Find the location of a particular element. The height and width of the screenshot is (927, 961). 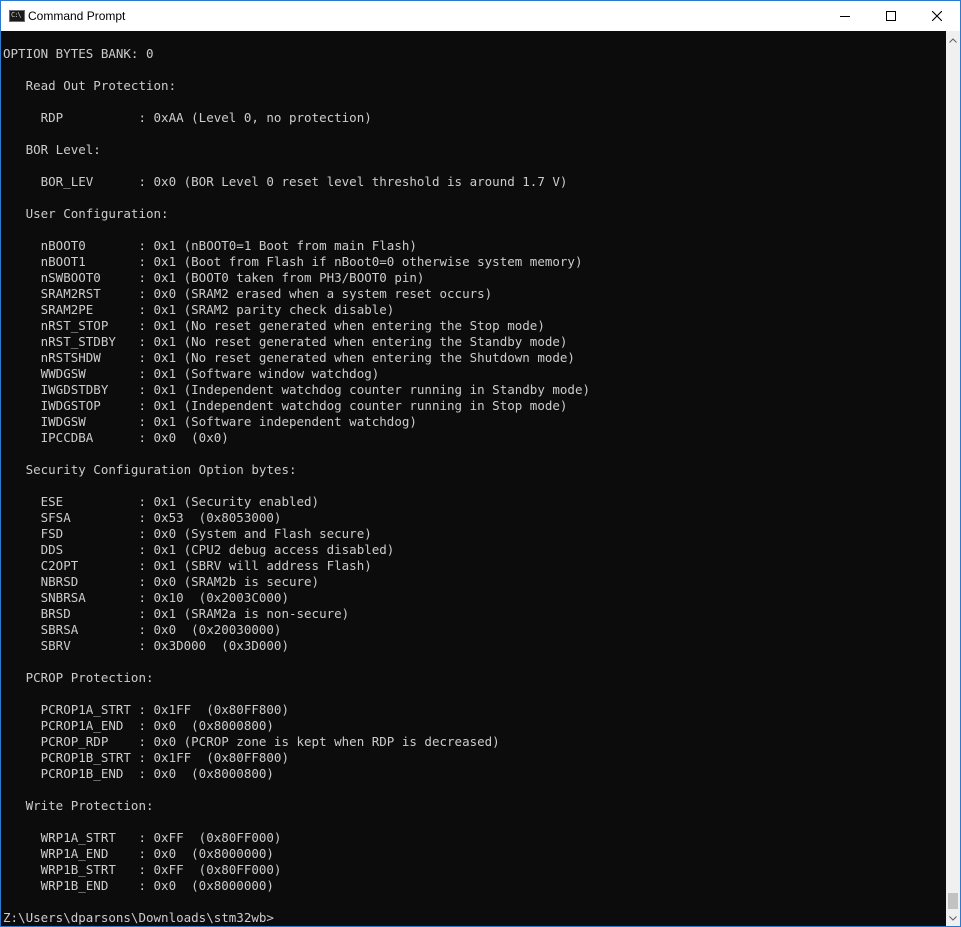

console-line: WRP1A_END : 0x0 (0x8000000) is located at coordinates (138, 853).